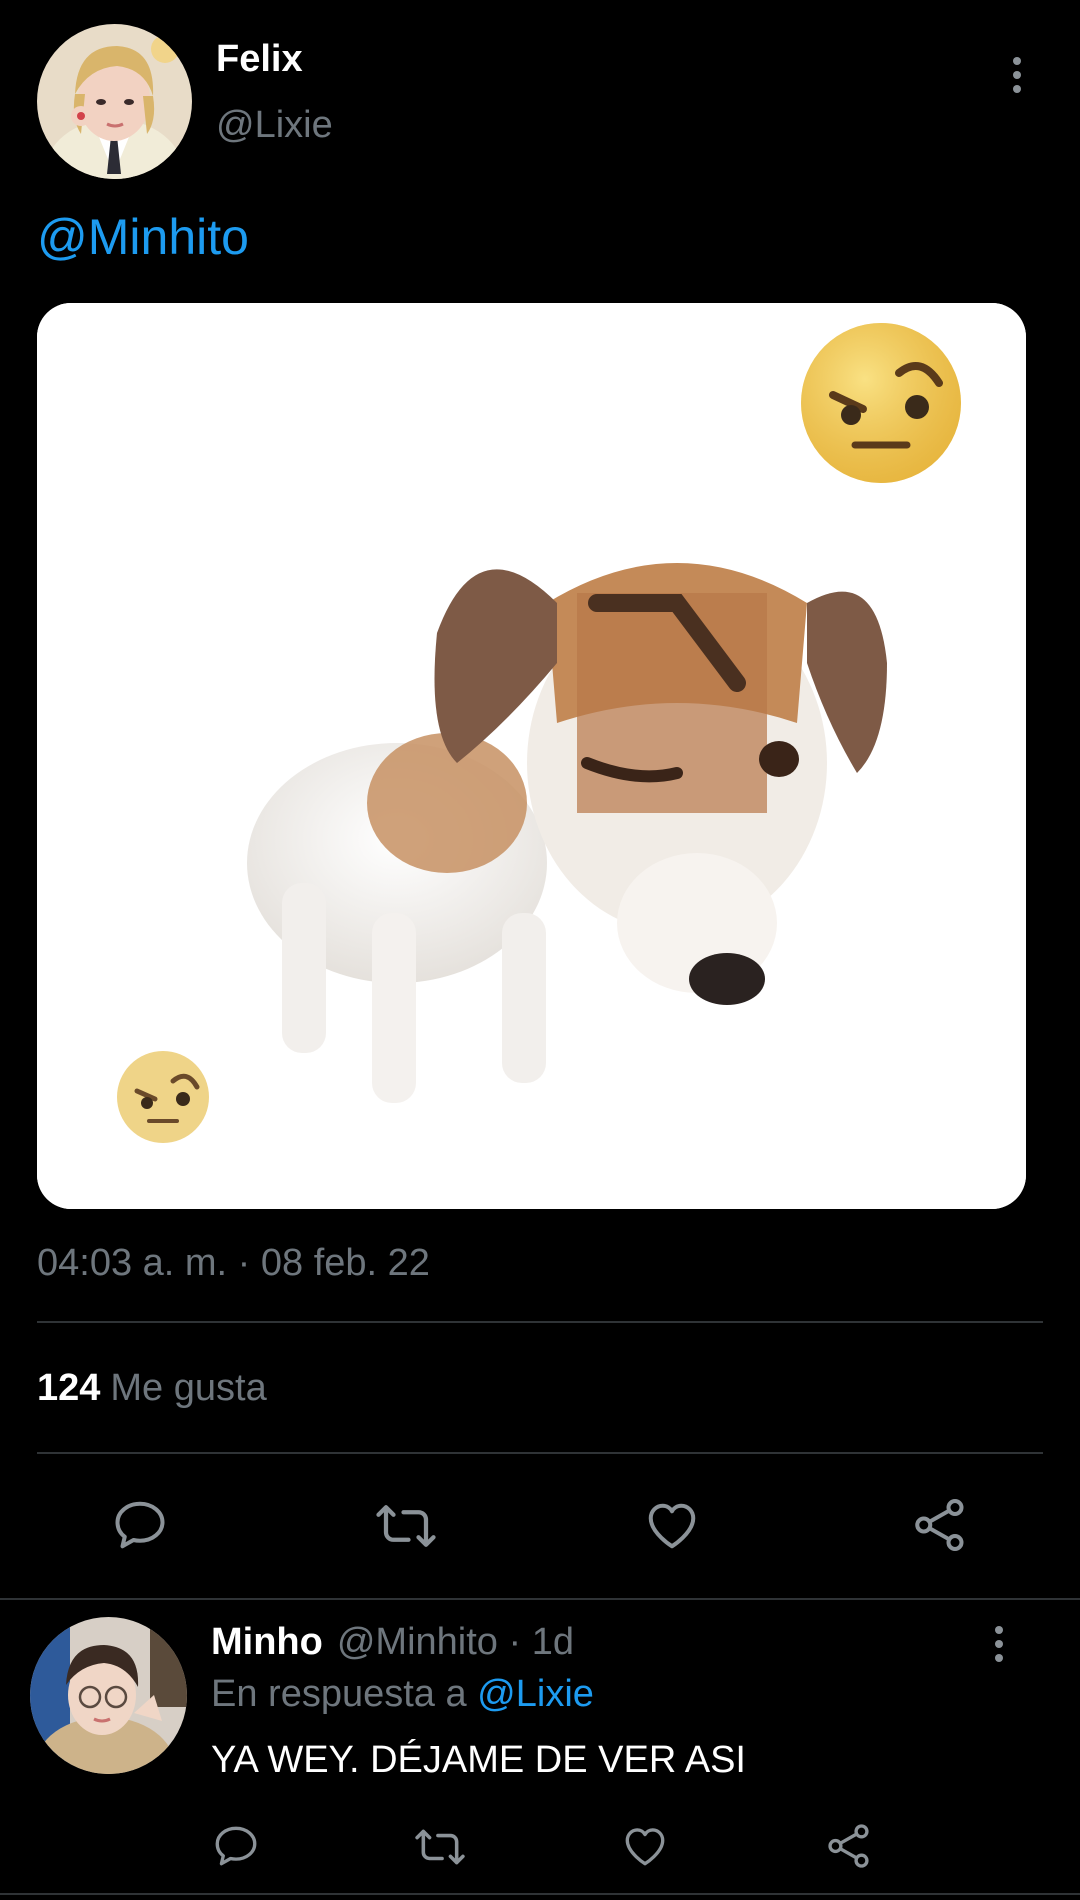 This screenshot has height=1900, width=1080. I want to click on emoji-small, so click(163, 1097).